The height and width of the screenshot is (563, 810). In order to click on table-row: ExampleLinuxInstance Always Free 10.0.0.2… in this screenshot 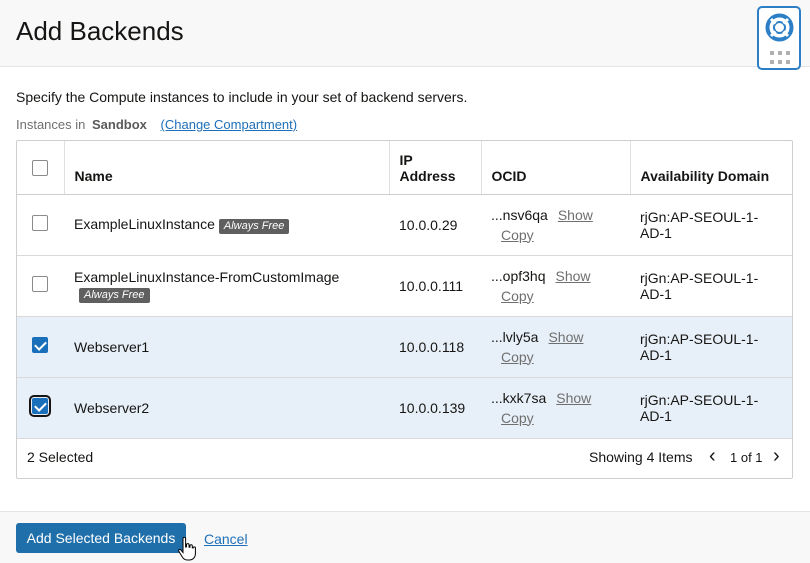, I will do `click(404, 225)`.